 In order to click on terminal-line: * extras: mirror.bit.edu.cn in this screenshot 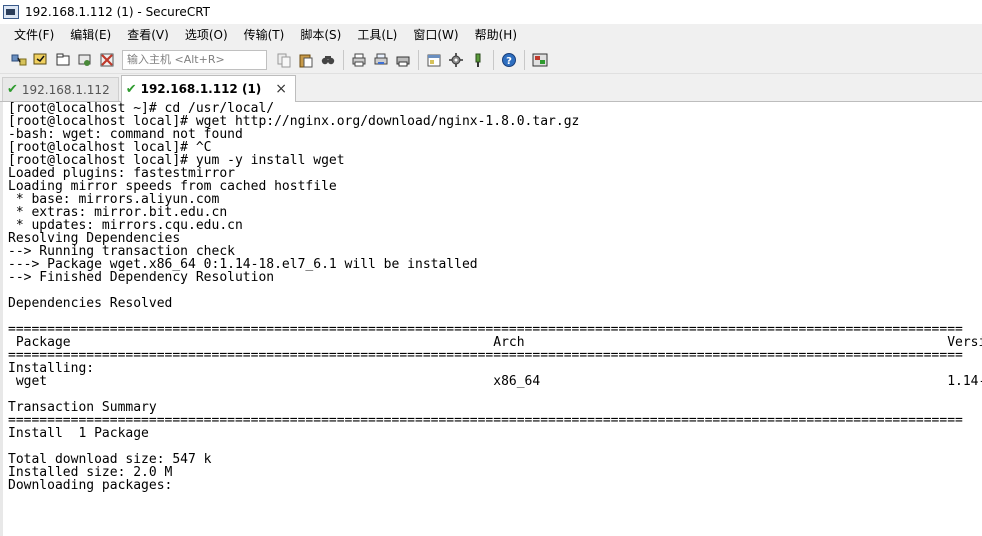, I will do `click(118, 212)`.